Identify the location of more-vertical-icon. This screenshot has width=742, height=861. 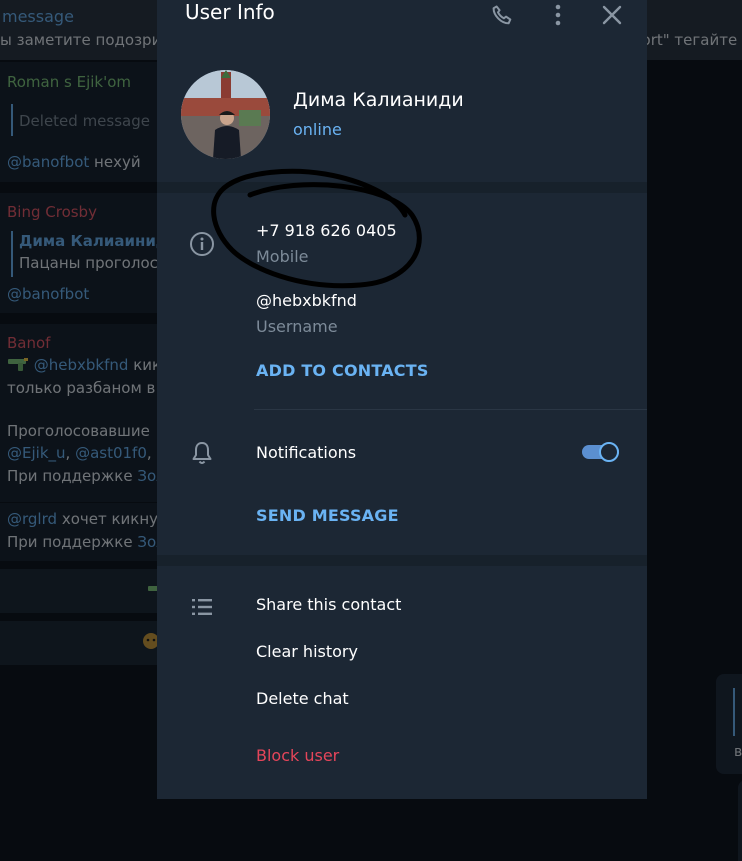
(558, 15).